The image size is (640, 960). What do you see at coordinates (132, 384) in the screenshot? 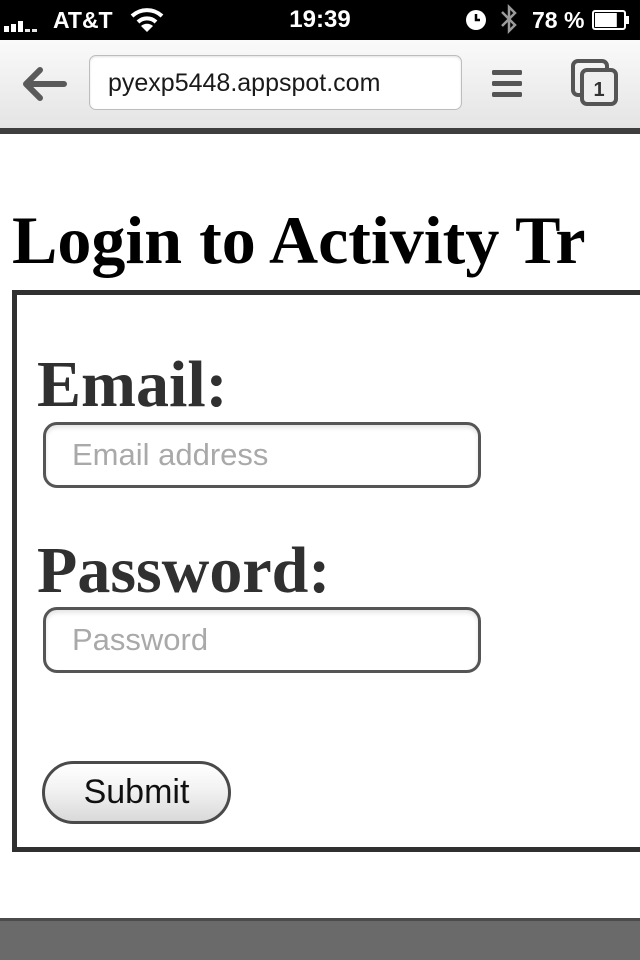
I see `email-label: Email:` at bounding box center [132, 384].